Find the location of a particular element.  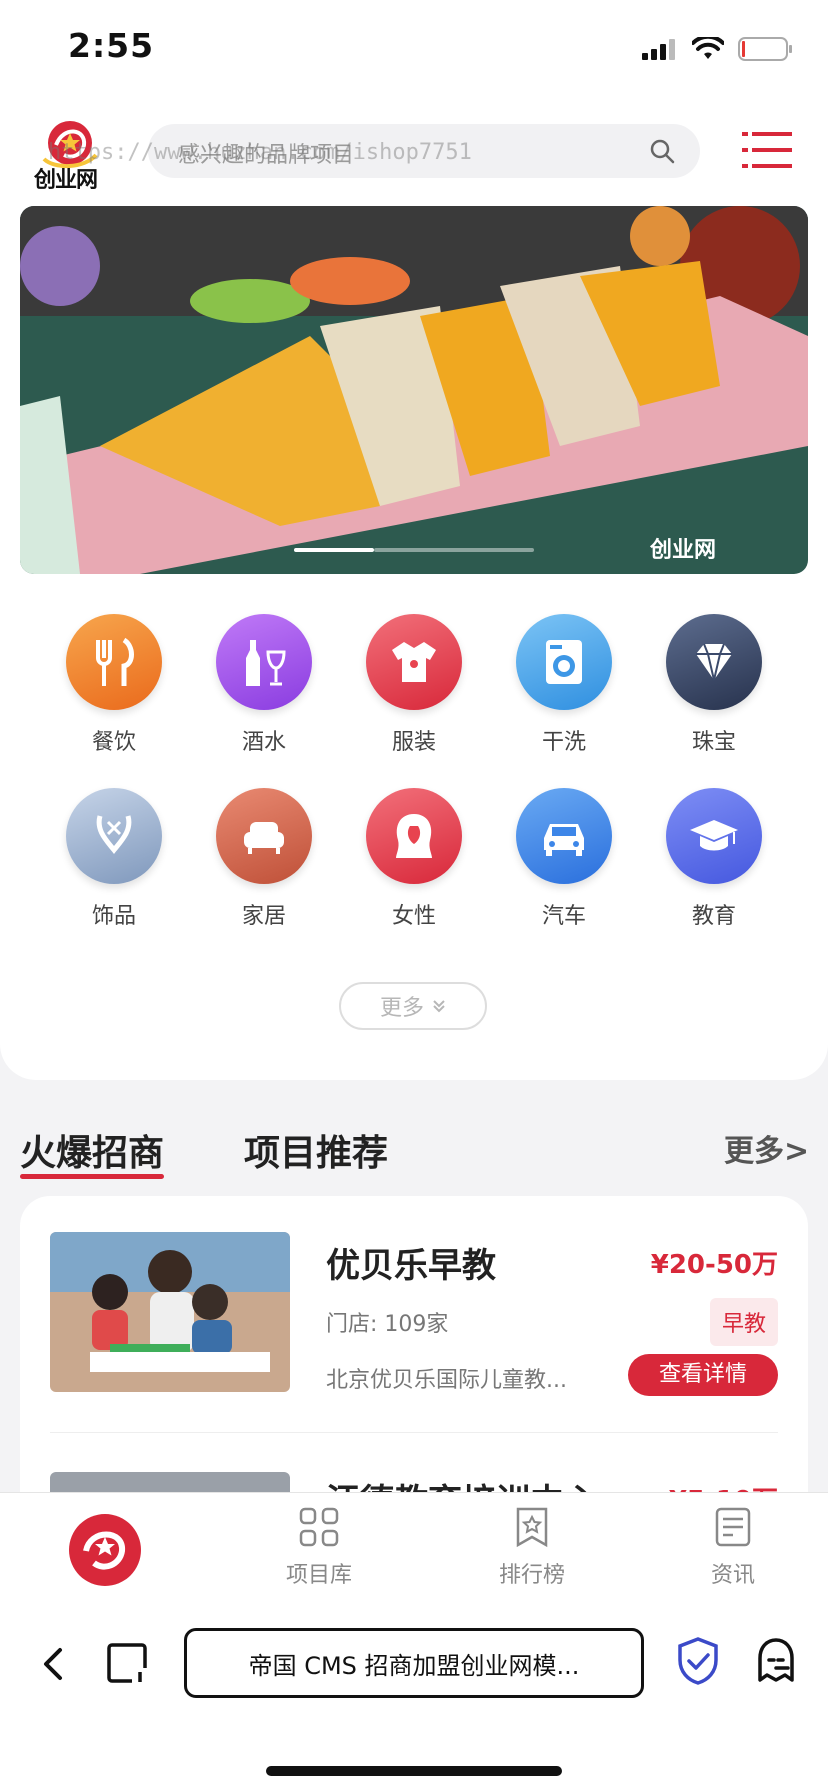

category-item-clothing: 服装 is located at coordinates (414, 685).